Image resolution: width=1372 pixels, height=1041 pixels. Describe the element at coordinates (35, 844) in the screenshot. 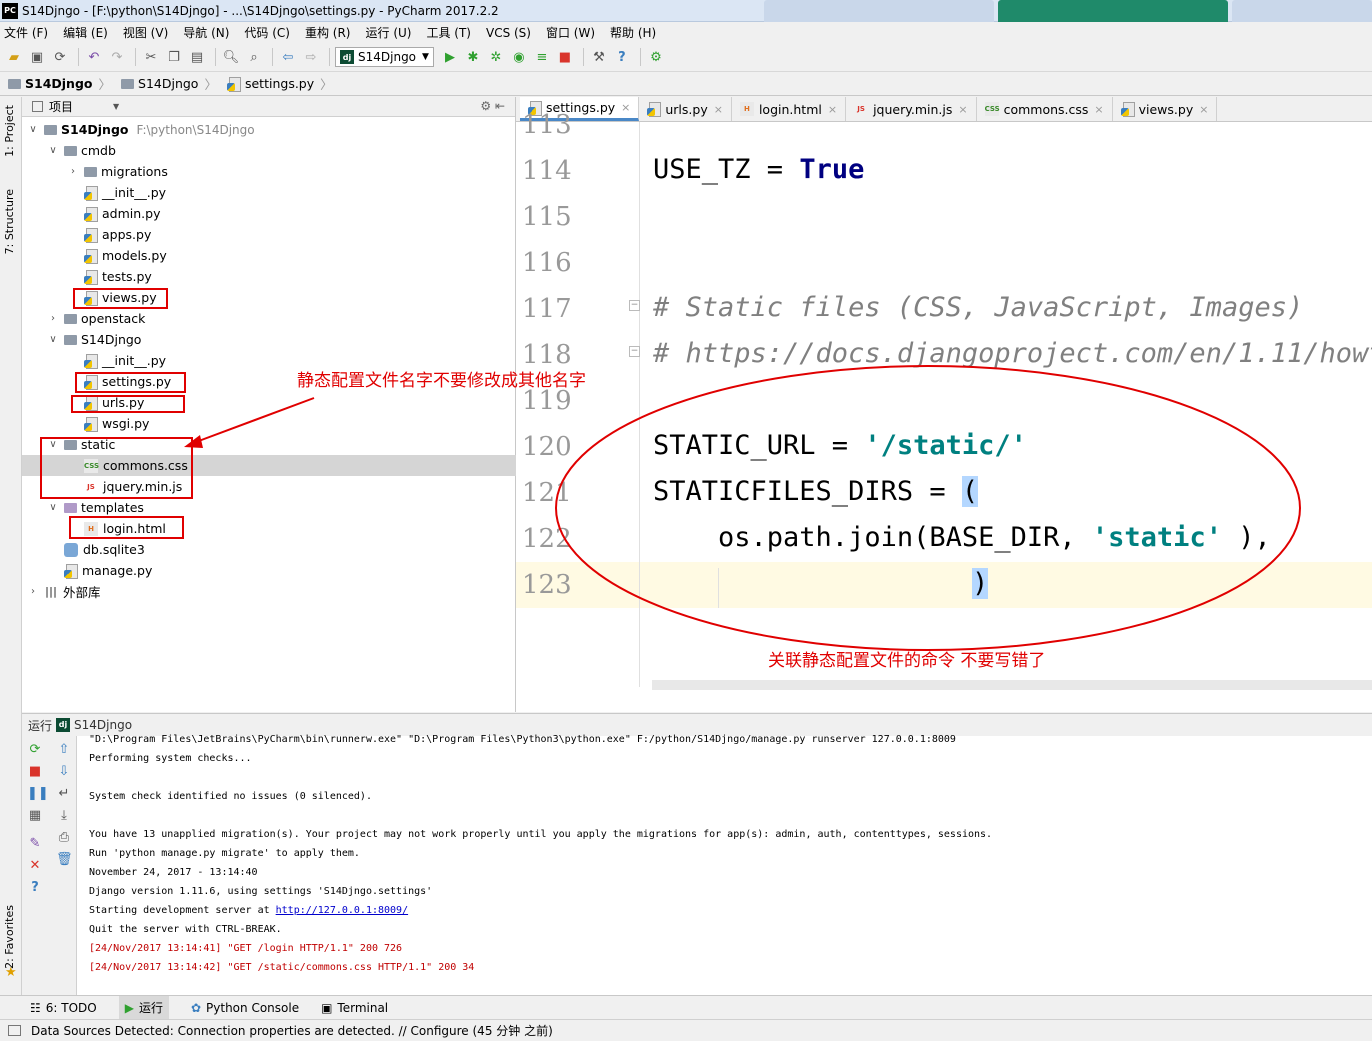

I see `pin-icon: ✎` at that location.